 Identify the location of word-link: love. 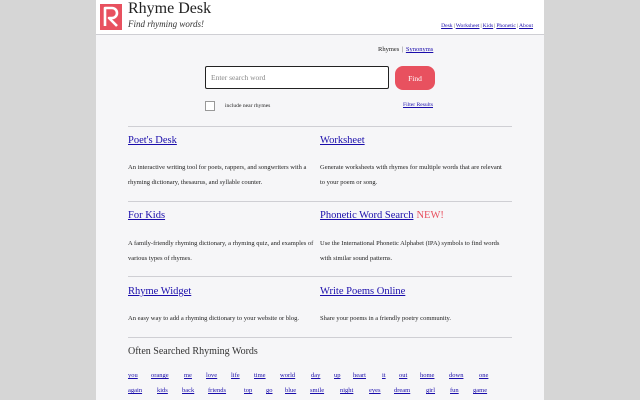
(211, 375).